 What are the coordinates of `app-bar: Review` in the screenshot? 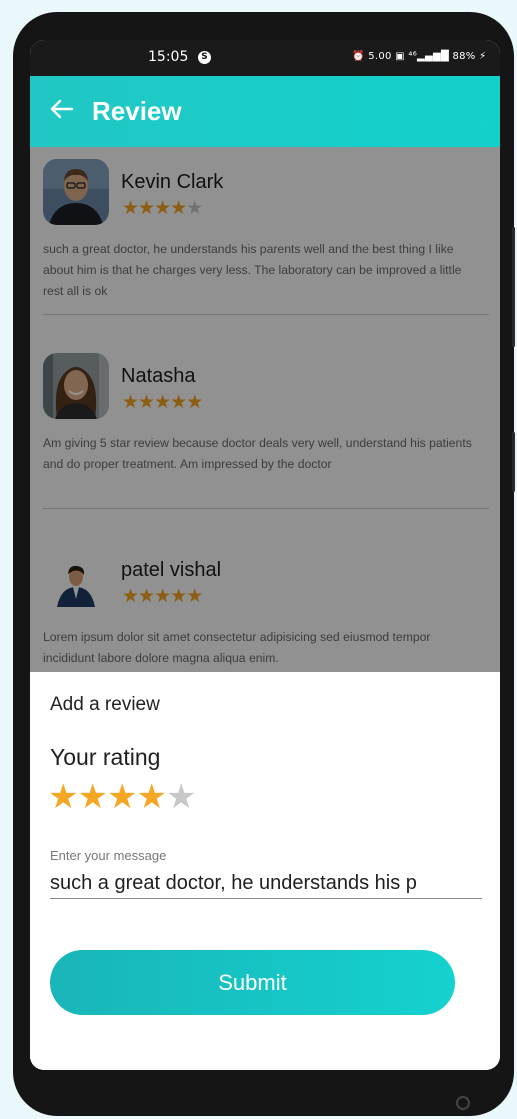 It's located at (265, 111).